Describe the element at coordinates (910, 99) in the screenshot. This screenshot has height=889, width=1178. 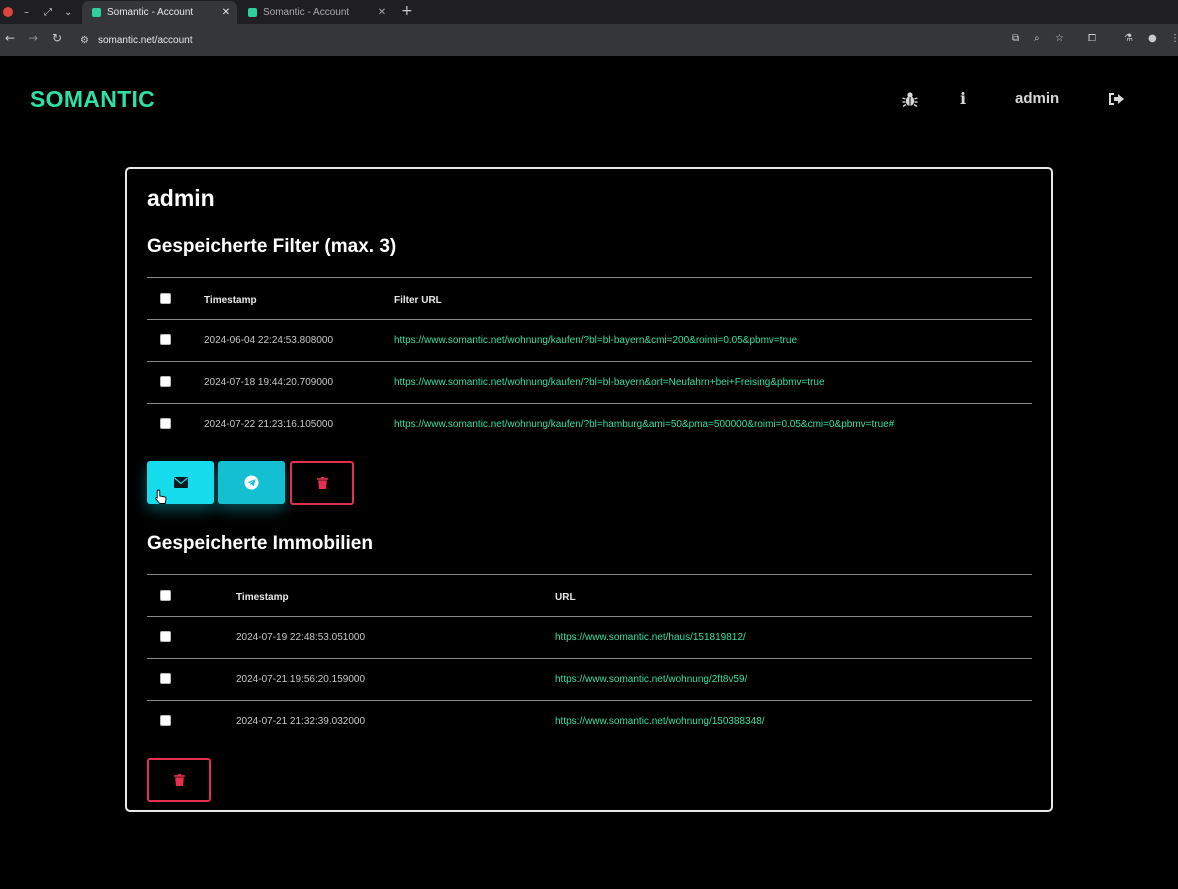
I see `bug-icon` at that location.